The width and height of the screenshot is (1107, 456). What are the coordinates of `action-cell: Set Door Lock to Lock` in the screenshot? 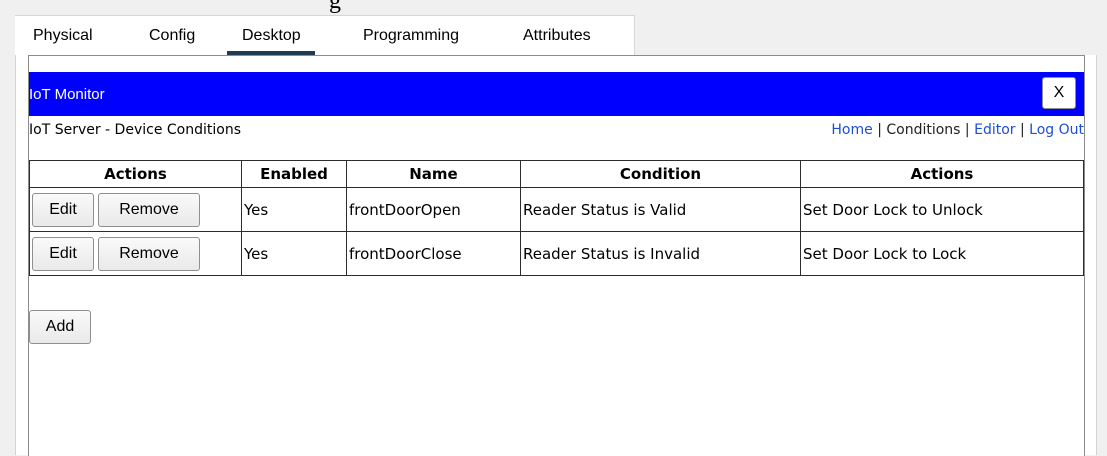 It's located at (942, 253).